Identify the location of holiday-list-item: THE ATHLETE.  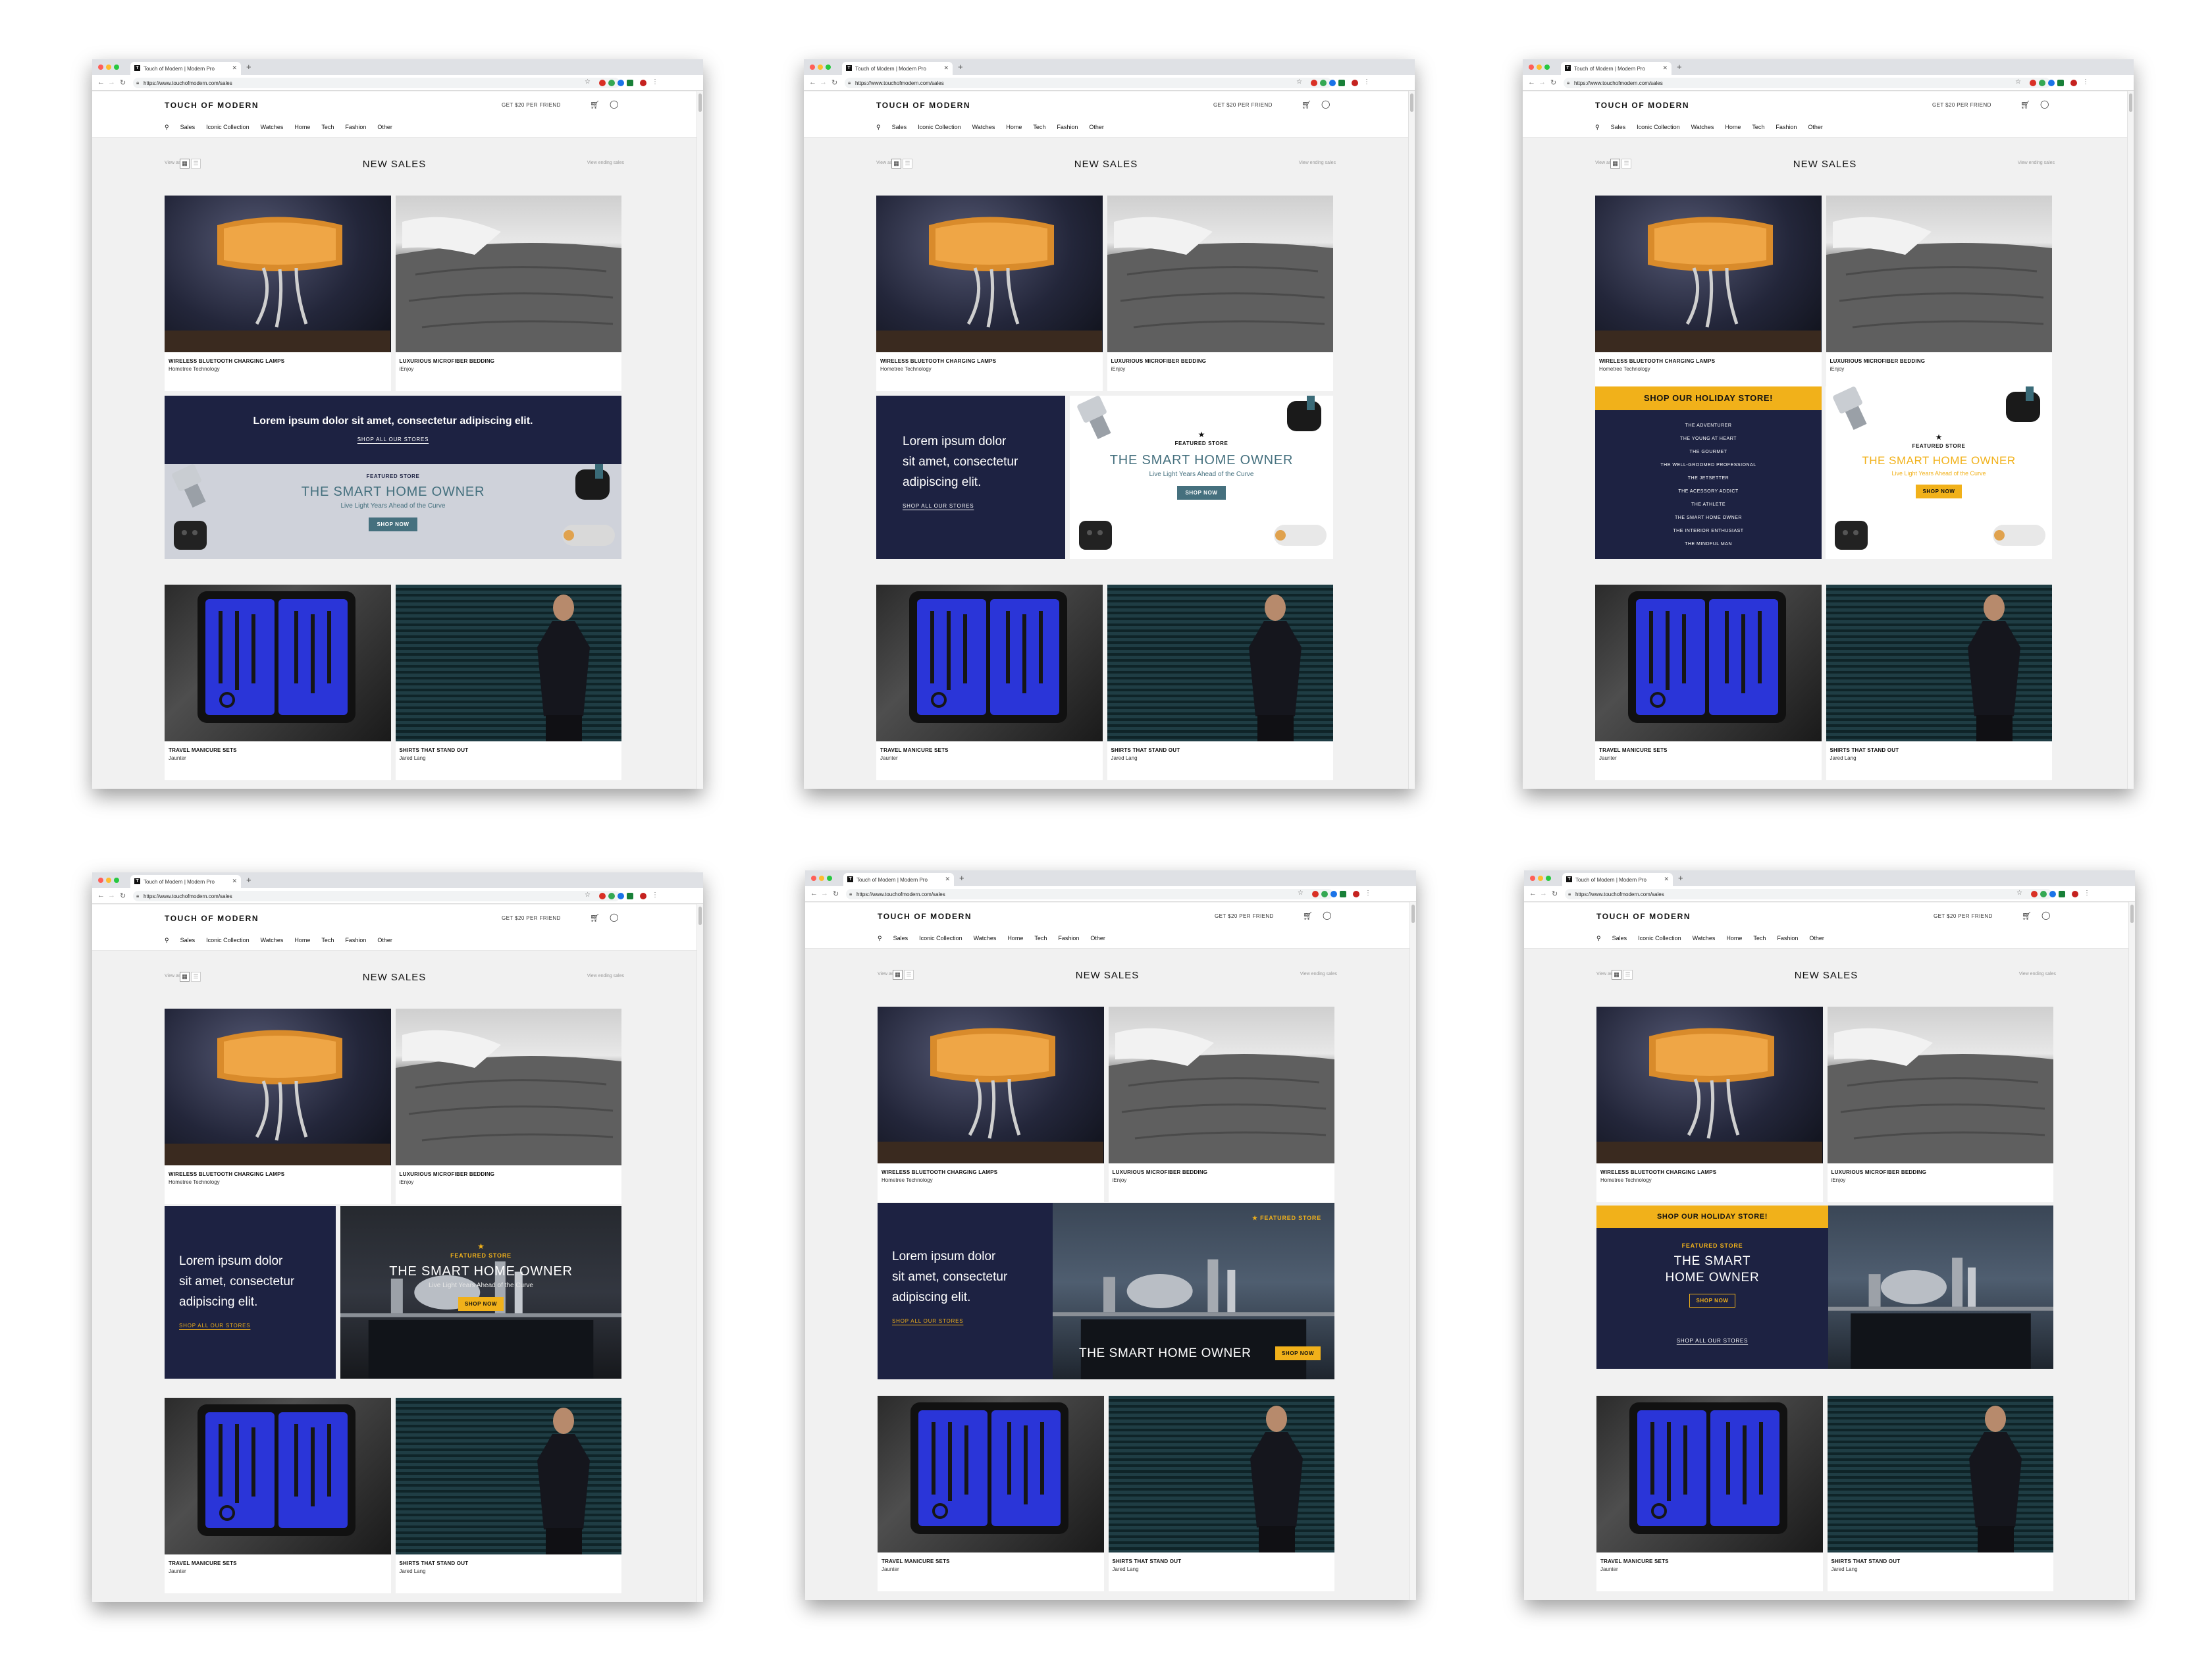
(1708, 505).